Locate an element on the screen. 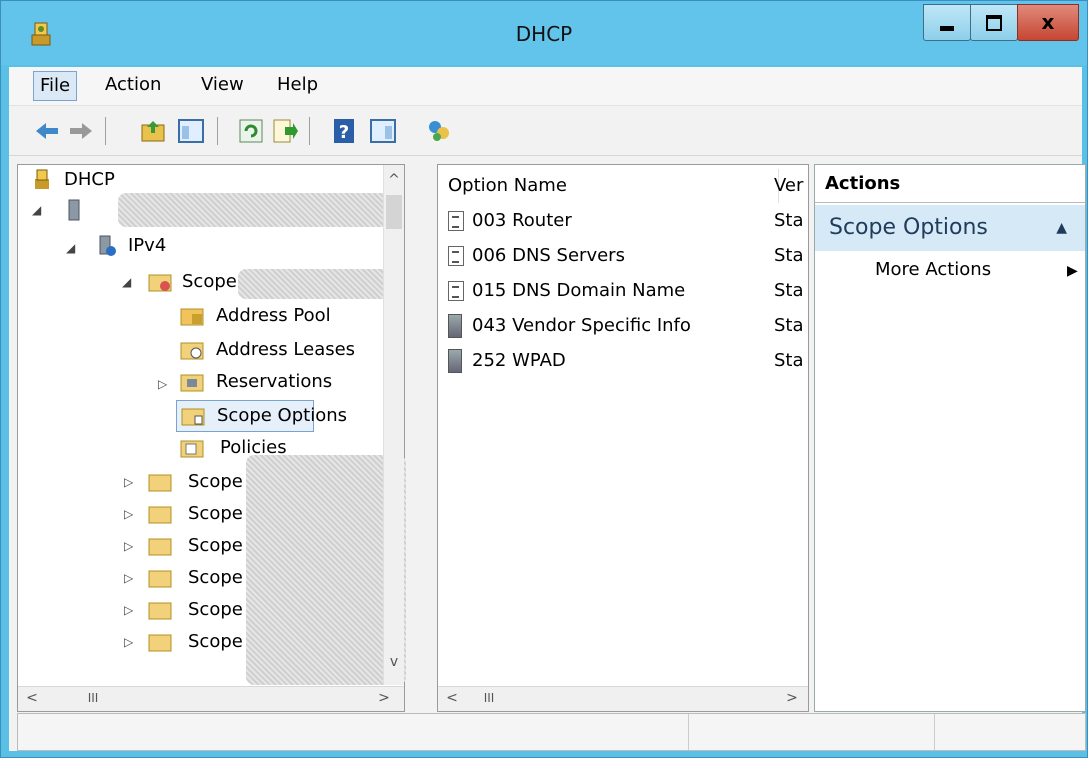 This screenshot has height=758, width=1088. tree-label-reservations: Reservations is located at coordinates (274, 381).